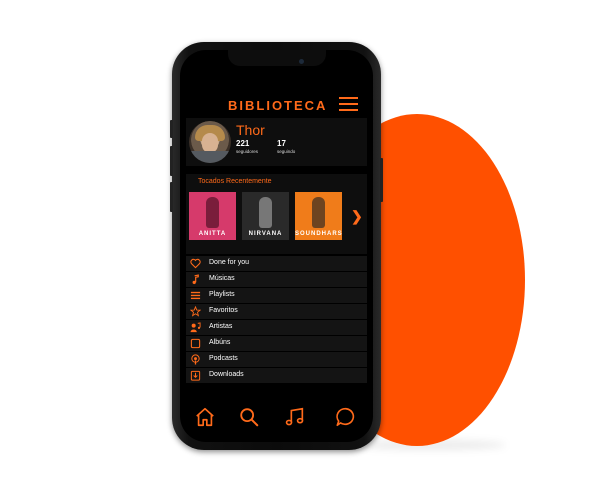 Image resolution: width=589 pixels, height=488 pixels. I want to click on app-title: BIBLIOTECA, so click(278, 105).